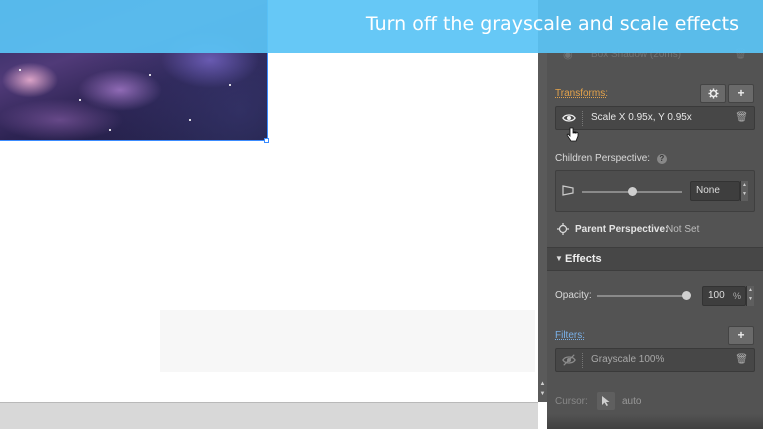 The image size is (763, 429). What do you see at coordinates (542, 384) in the screenshot?
I see `scroll-up-arrow-icon: ▲` at bounding box center [542, 384].